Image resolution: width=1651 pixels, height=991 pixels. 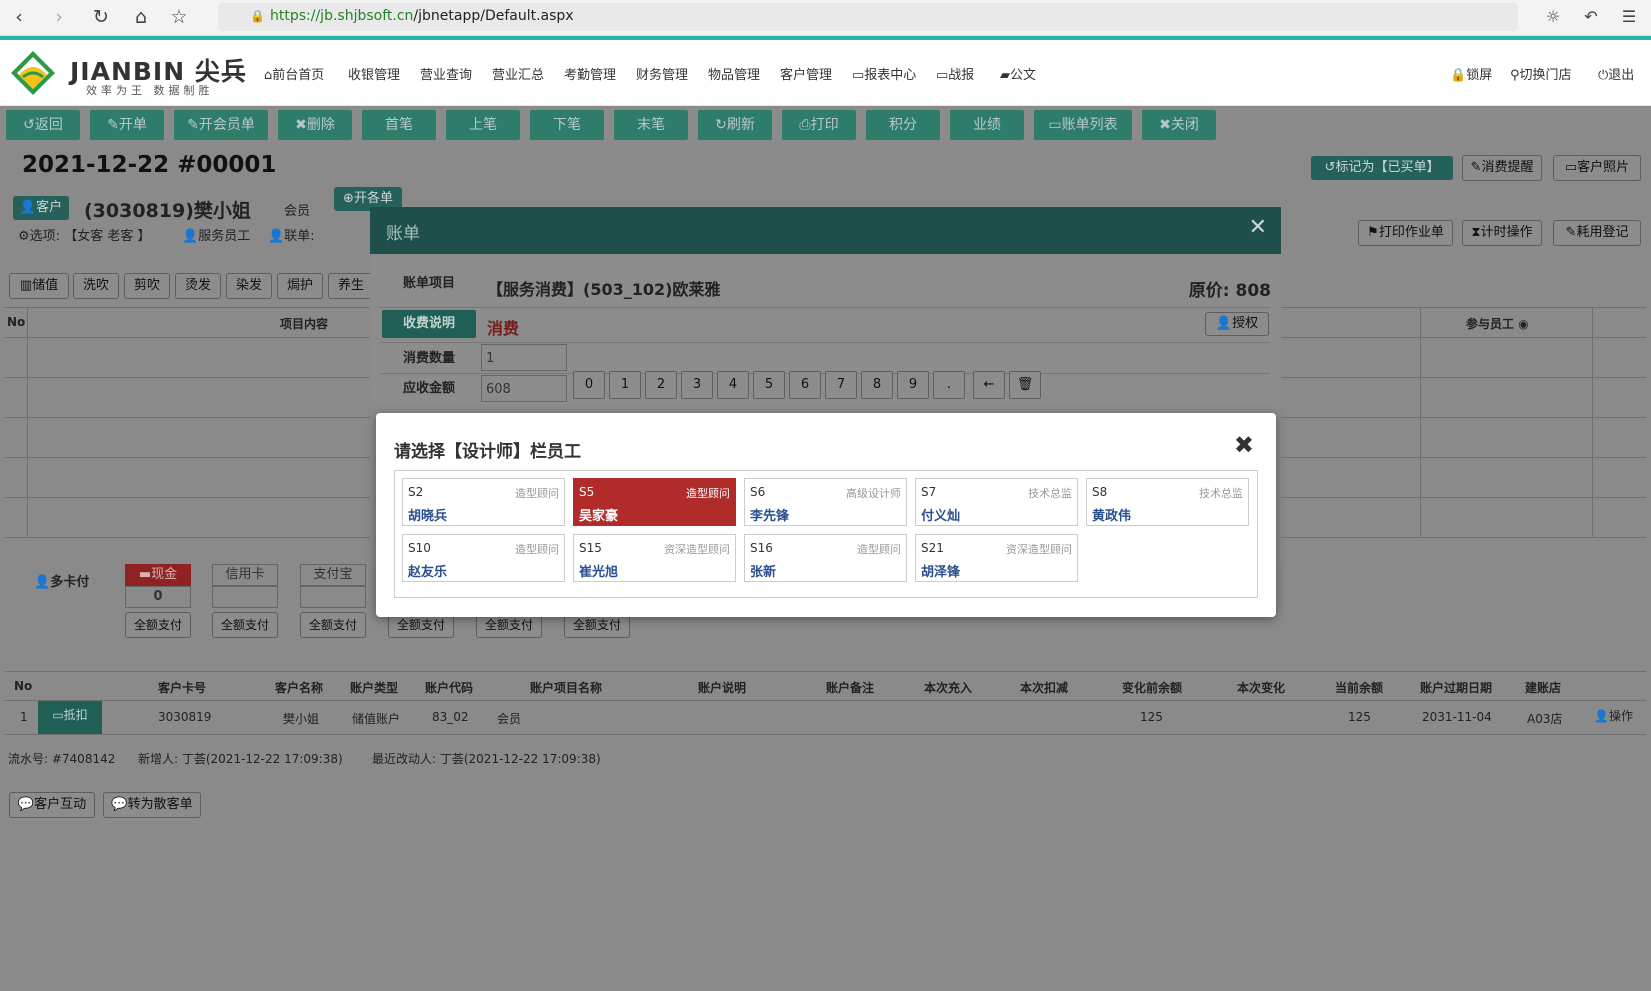 What do you see at coordinates (245, 597) in the screenshot?
I see `pay-credit-amount` at bounding box center [245, 597].